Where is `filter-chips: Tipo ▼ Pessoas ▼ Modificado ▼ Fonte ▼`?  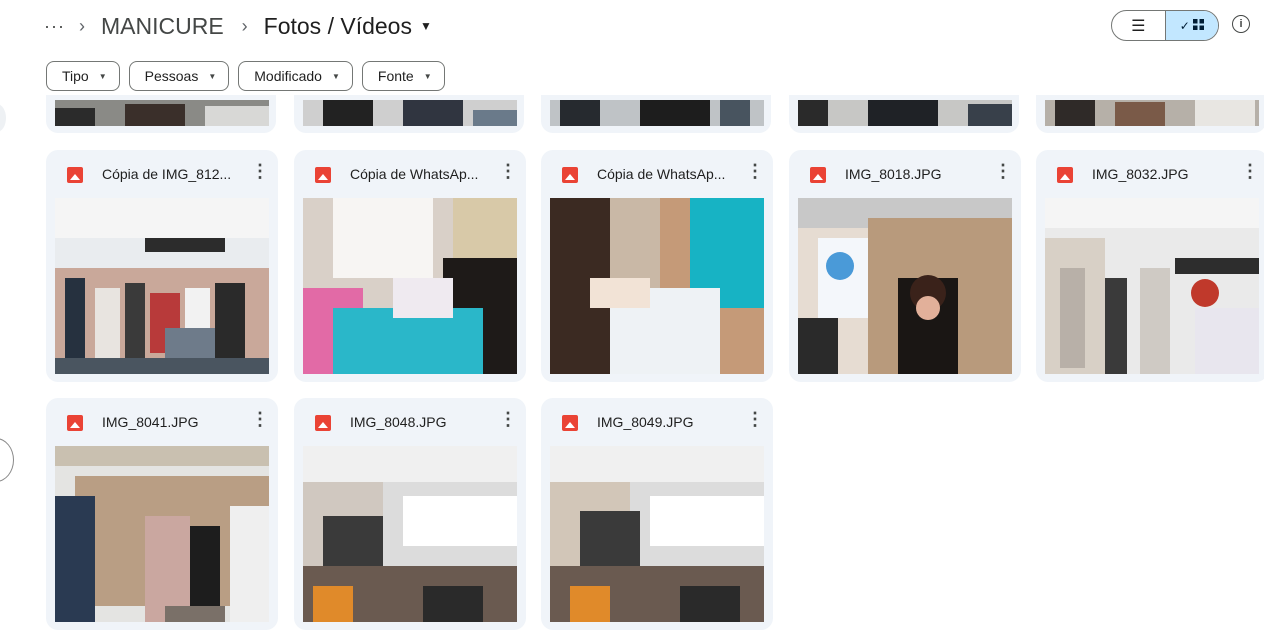
filter-chips: Tipo ▼ Pessoas ▼ Modificado ▼ Fonte ▼ is located at coordinates (245, 76).